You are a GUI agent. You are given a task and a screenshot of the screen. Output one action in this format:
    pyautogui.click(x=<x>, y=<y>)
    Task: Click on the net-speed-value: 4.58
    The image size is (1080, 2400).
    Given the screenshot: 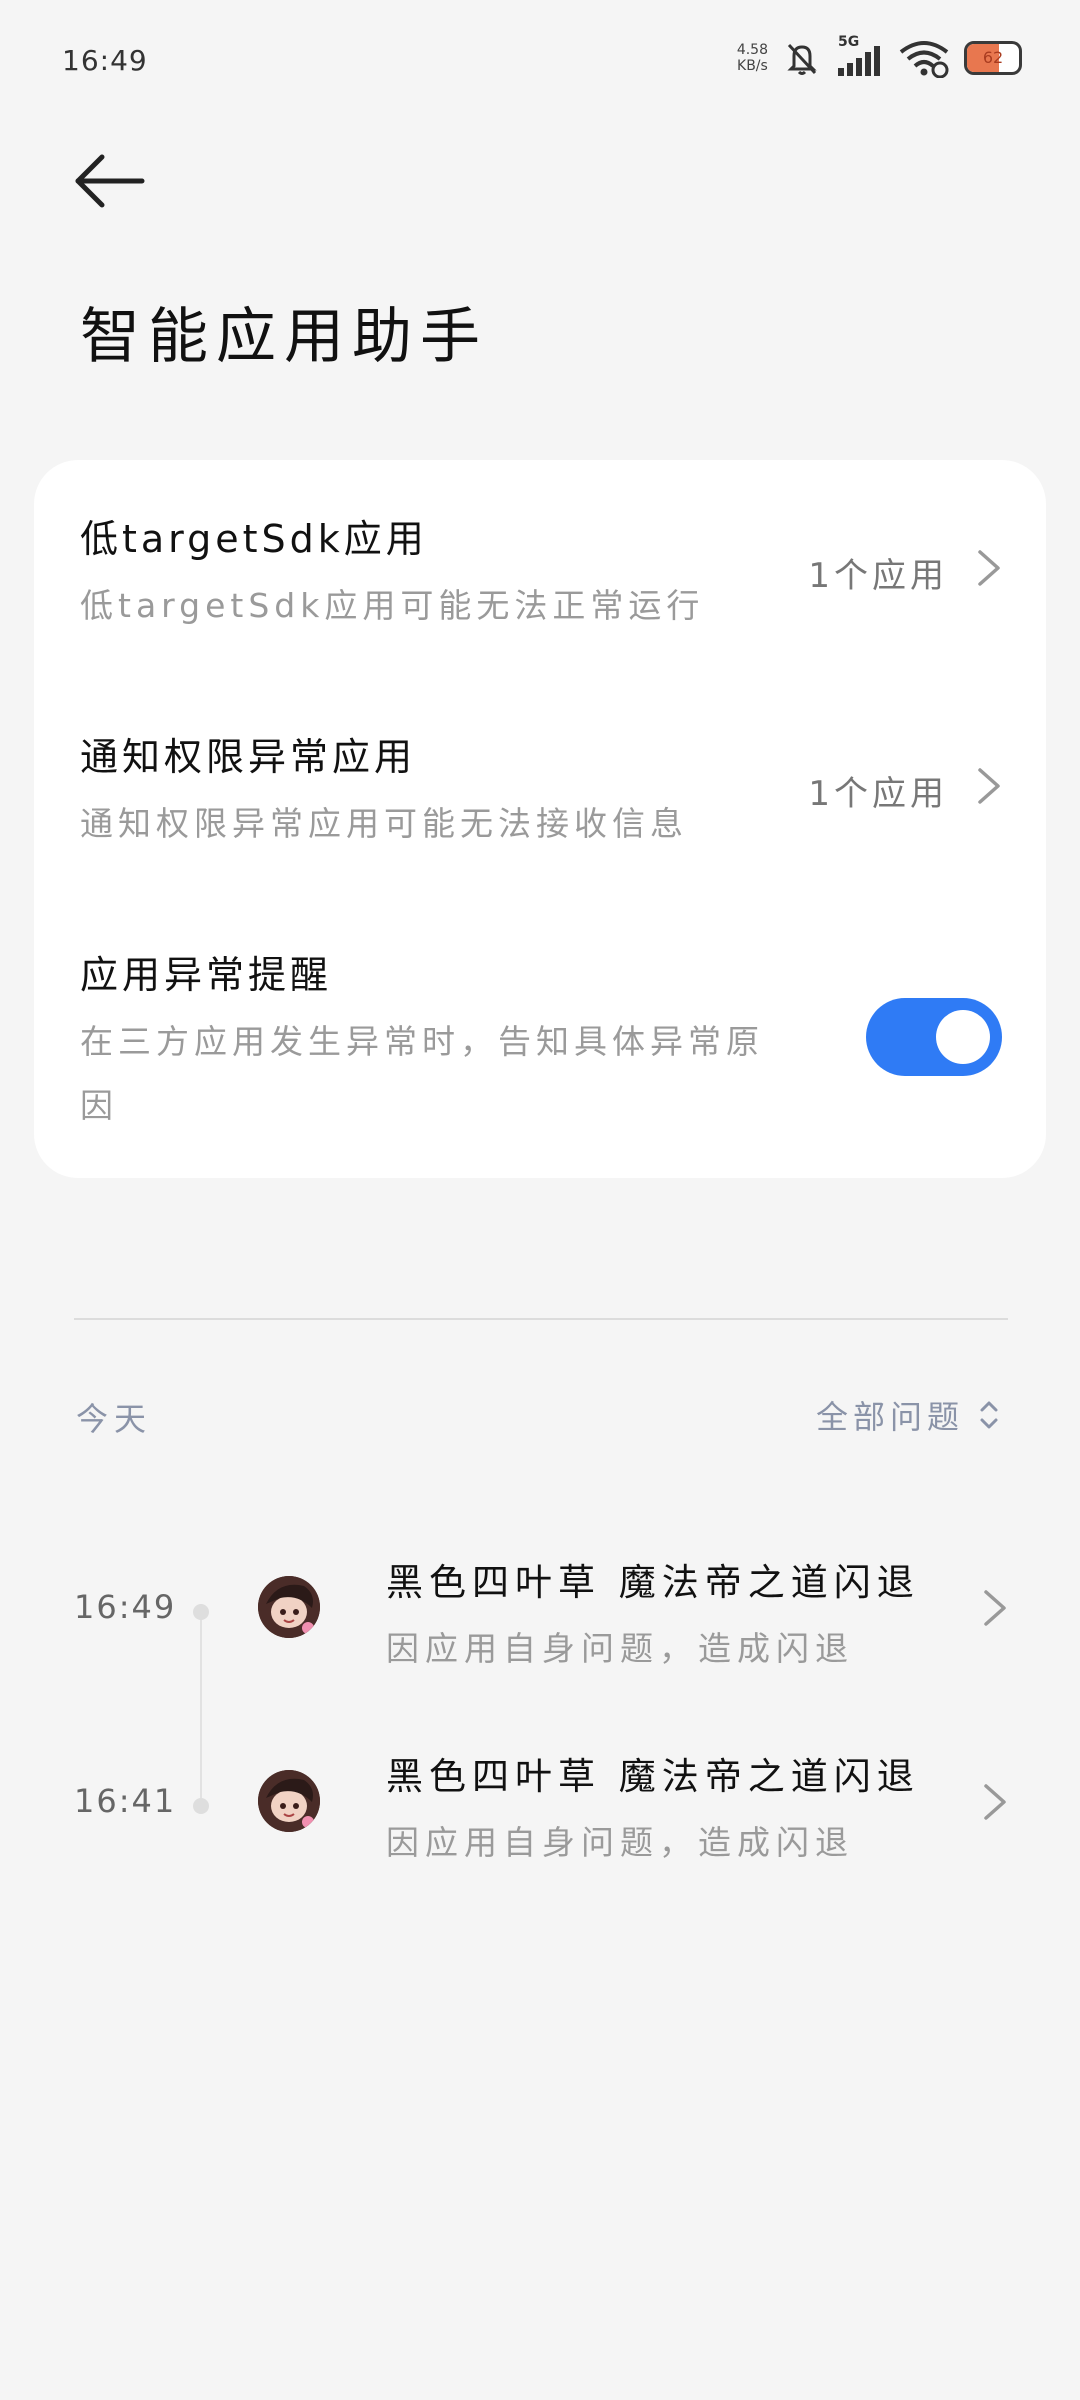 What is the action you would take?
    pyautogui.click(x=752, y=50)
    